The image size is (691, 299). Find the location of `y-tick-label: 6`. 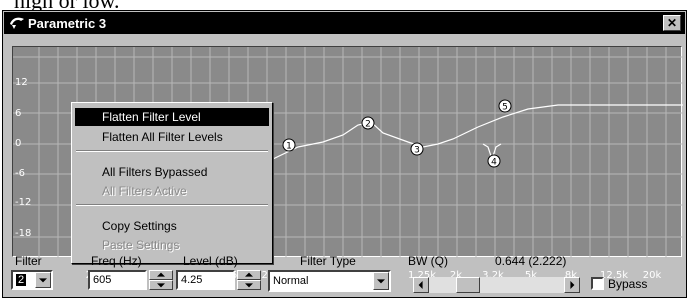

y-tick-label: 6 is located at coordinates (18, 113).